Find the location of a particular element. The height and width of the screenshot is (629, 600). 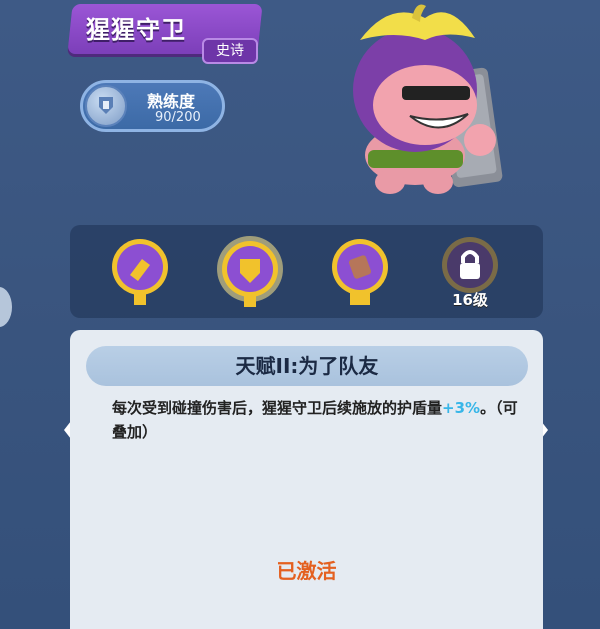

talent-description: 每次受到碰撞伤害后，猩猩守卫后续施放的护盾量+3%。（可叠加） is located at coordinates (317, 420).